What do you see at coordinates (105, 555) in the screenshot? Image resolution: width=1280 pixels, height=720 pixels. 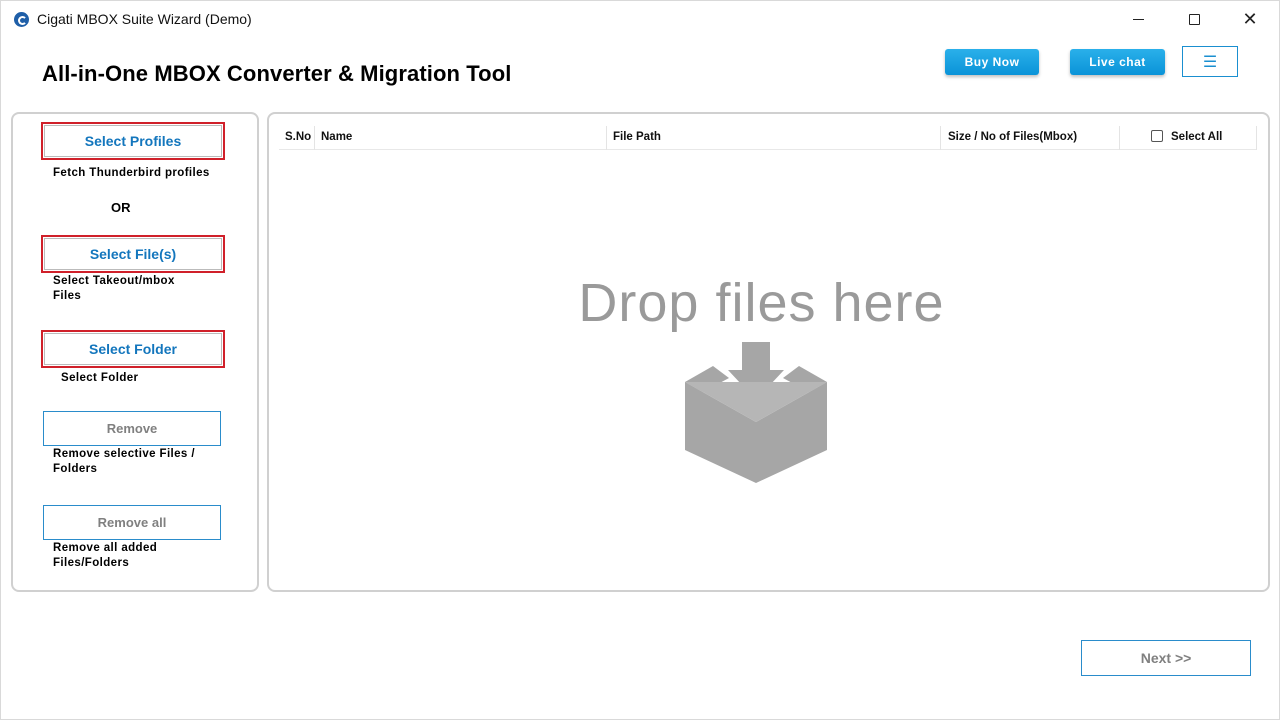 I see `remove-all-hint: Remove all added Files/Folders` at bounding box center [105, 555].